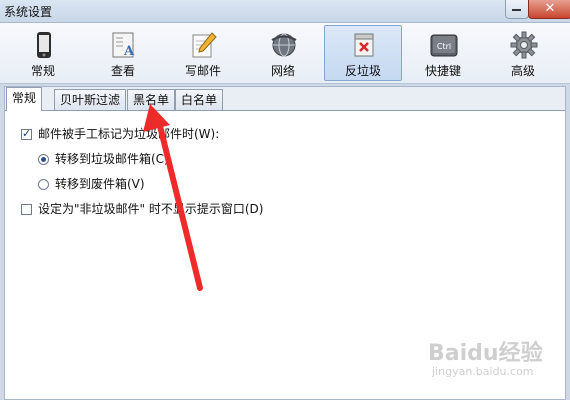 The height and width of the screenshot is (400, 570). I want to click on toolbar-compose-button: 写邮件, so click(203, 53).